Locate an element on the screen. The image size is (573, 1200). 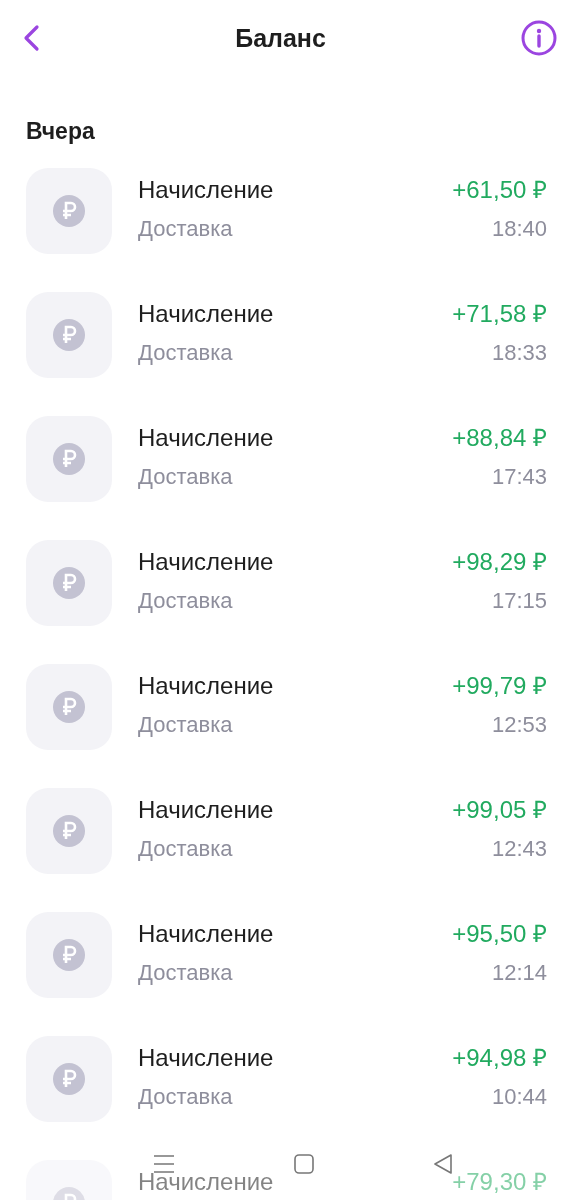
back-icon is located at coordinates (31, 38).